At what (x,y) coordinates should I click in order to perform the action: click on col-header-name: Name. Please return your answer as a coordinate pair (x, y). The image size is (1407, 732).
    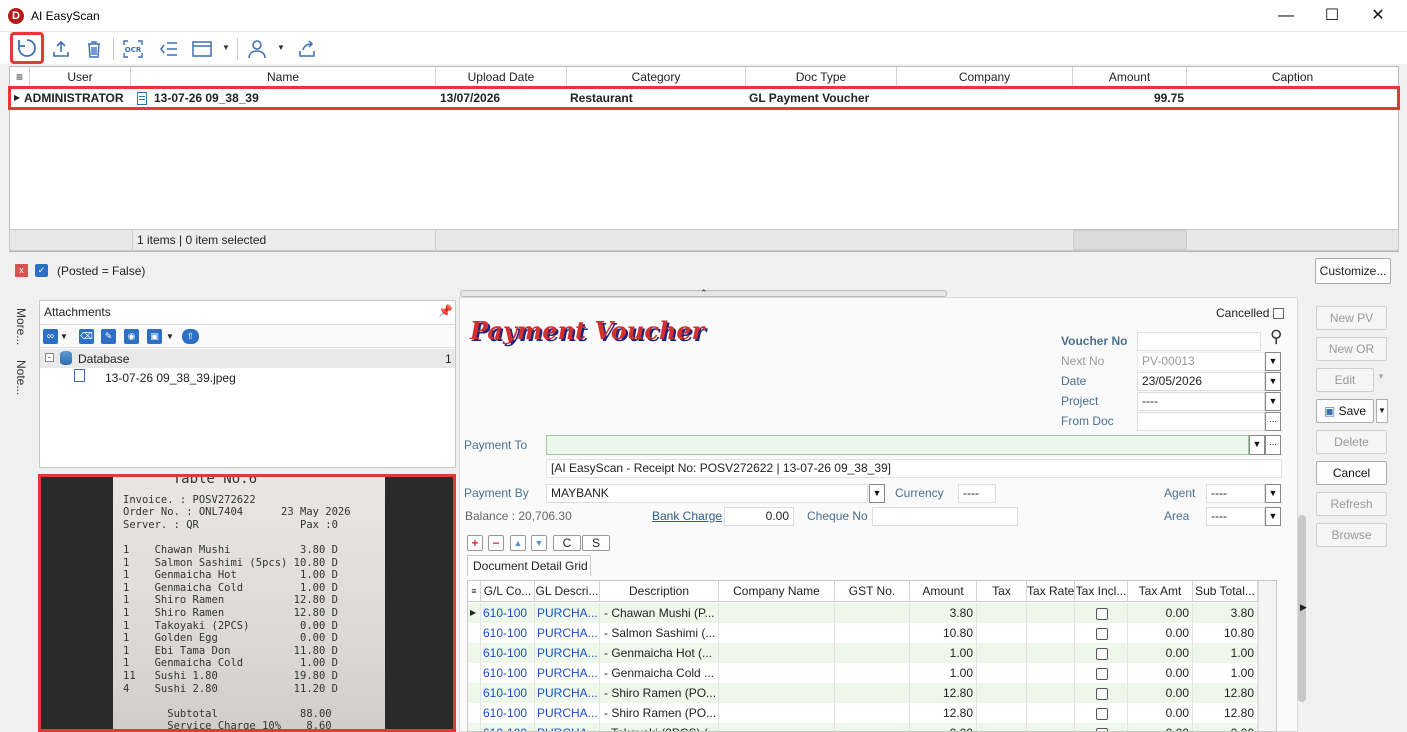
    Looking at the image, I should click on (283, 77).